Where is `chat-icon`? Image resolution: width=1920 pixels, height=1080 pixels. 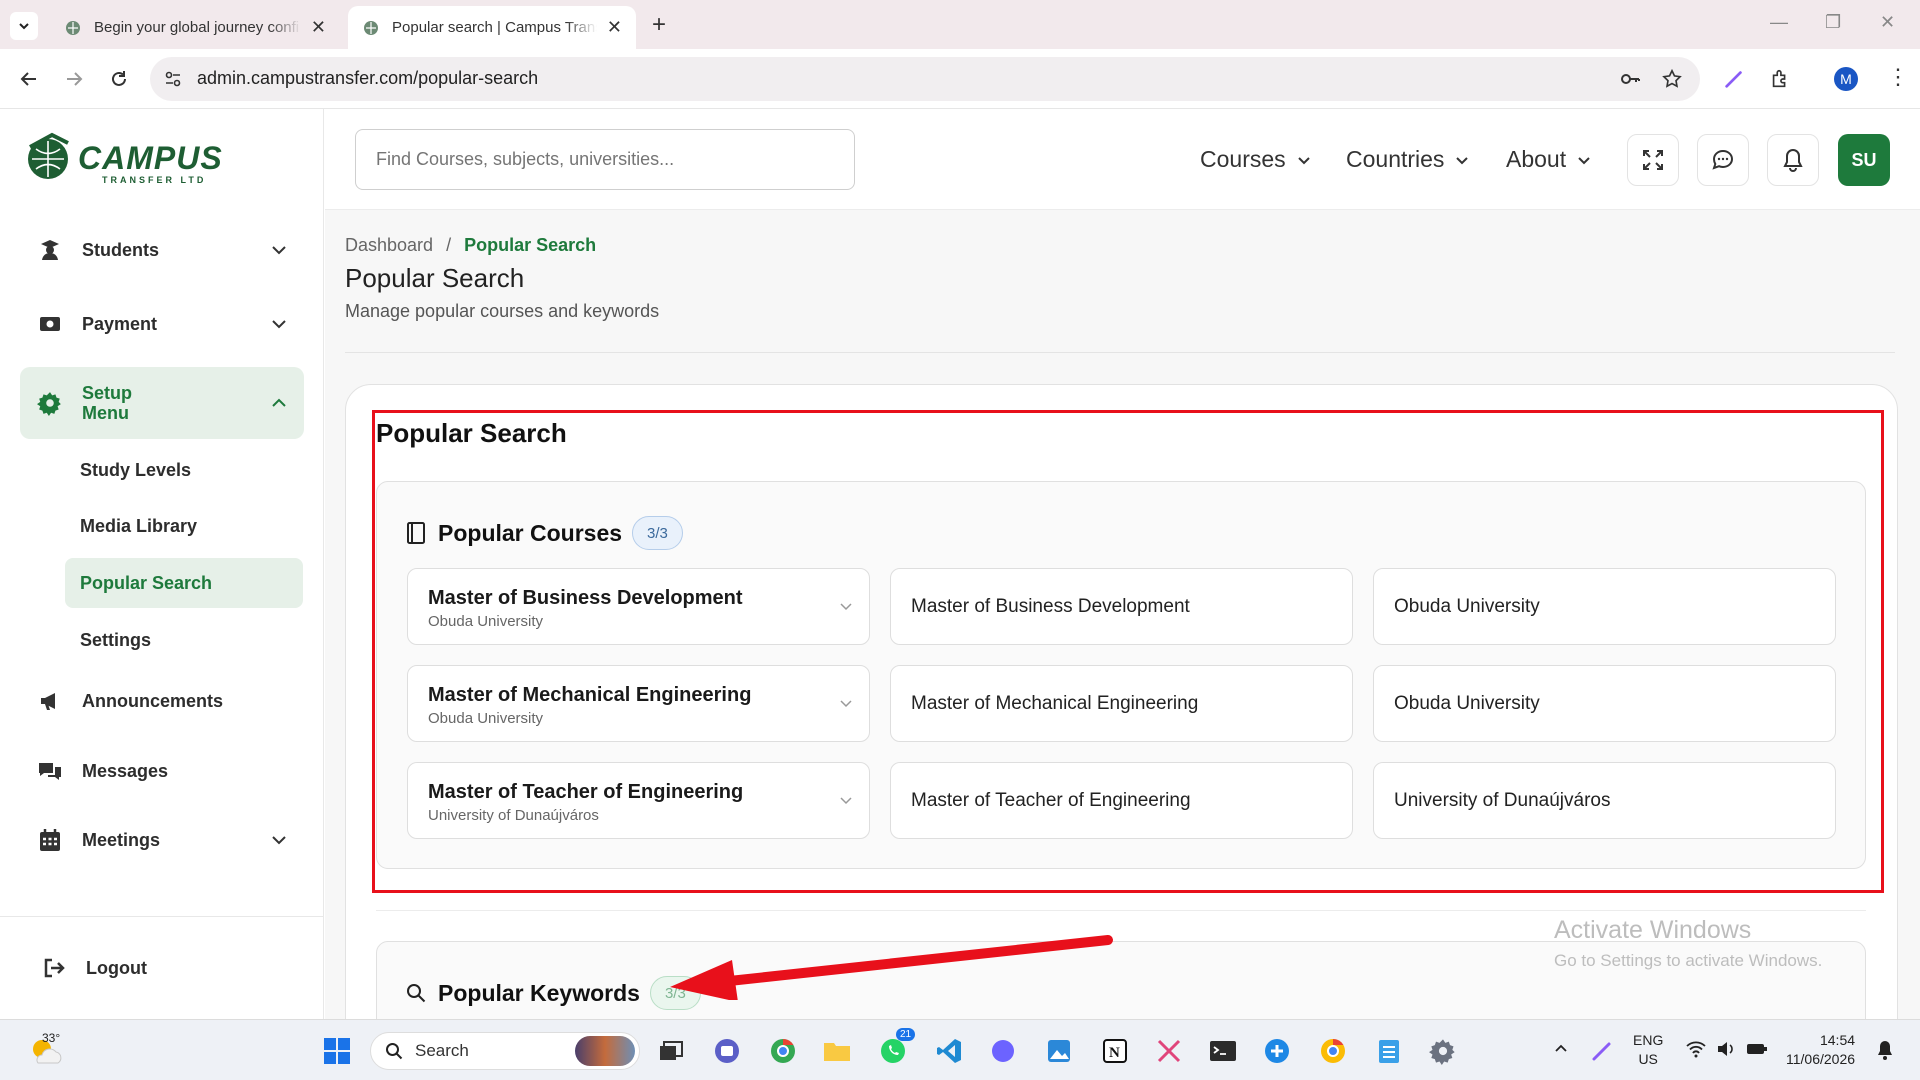 chat-icon is located at coordinates (1723, 159).